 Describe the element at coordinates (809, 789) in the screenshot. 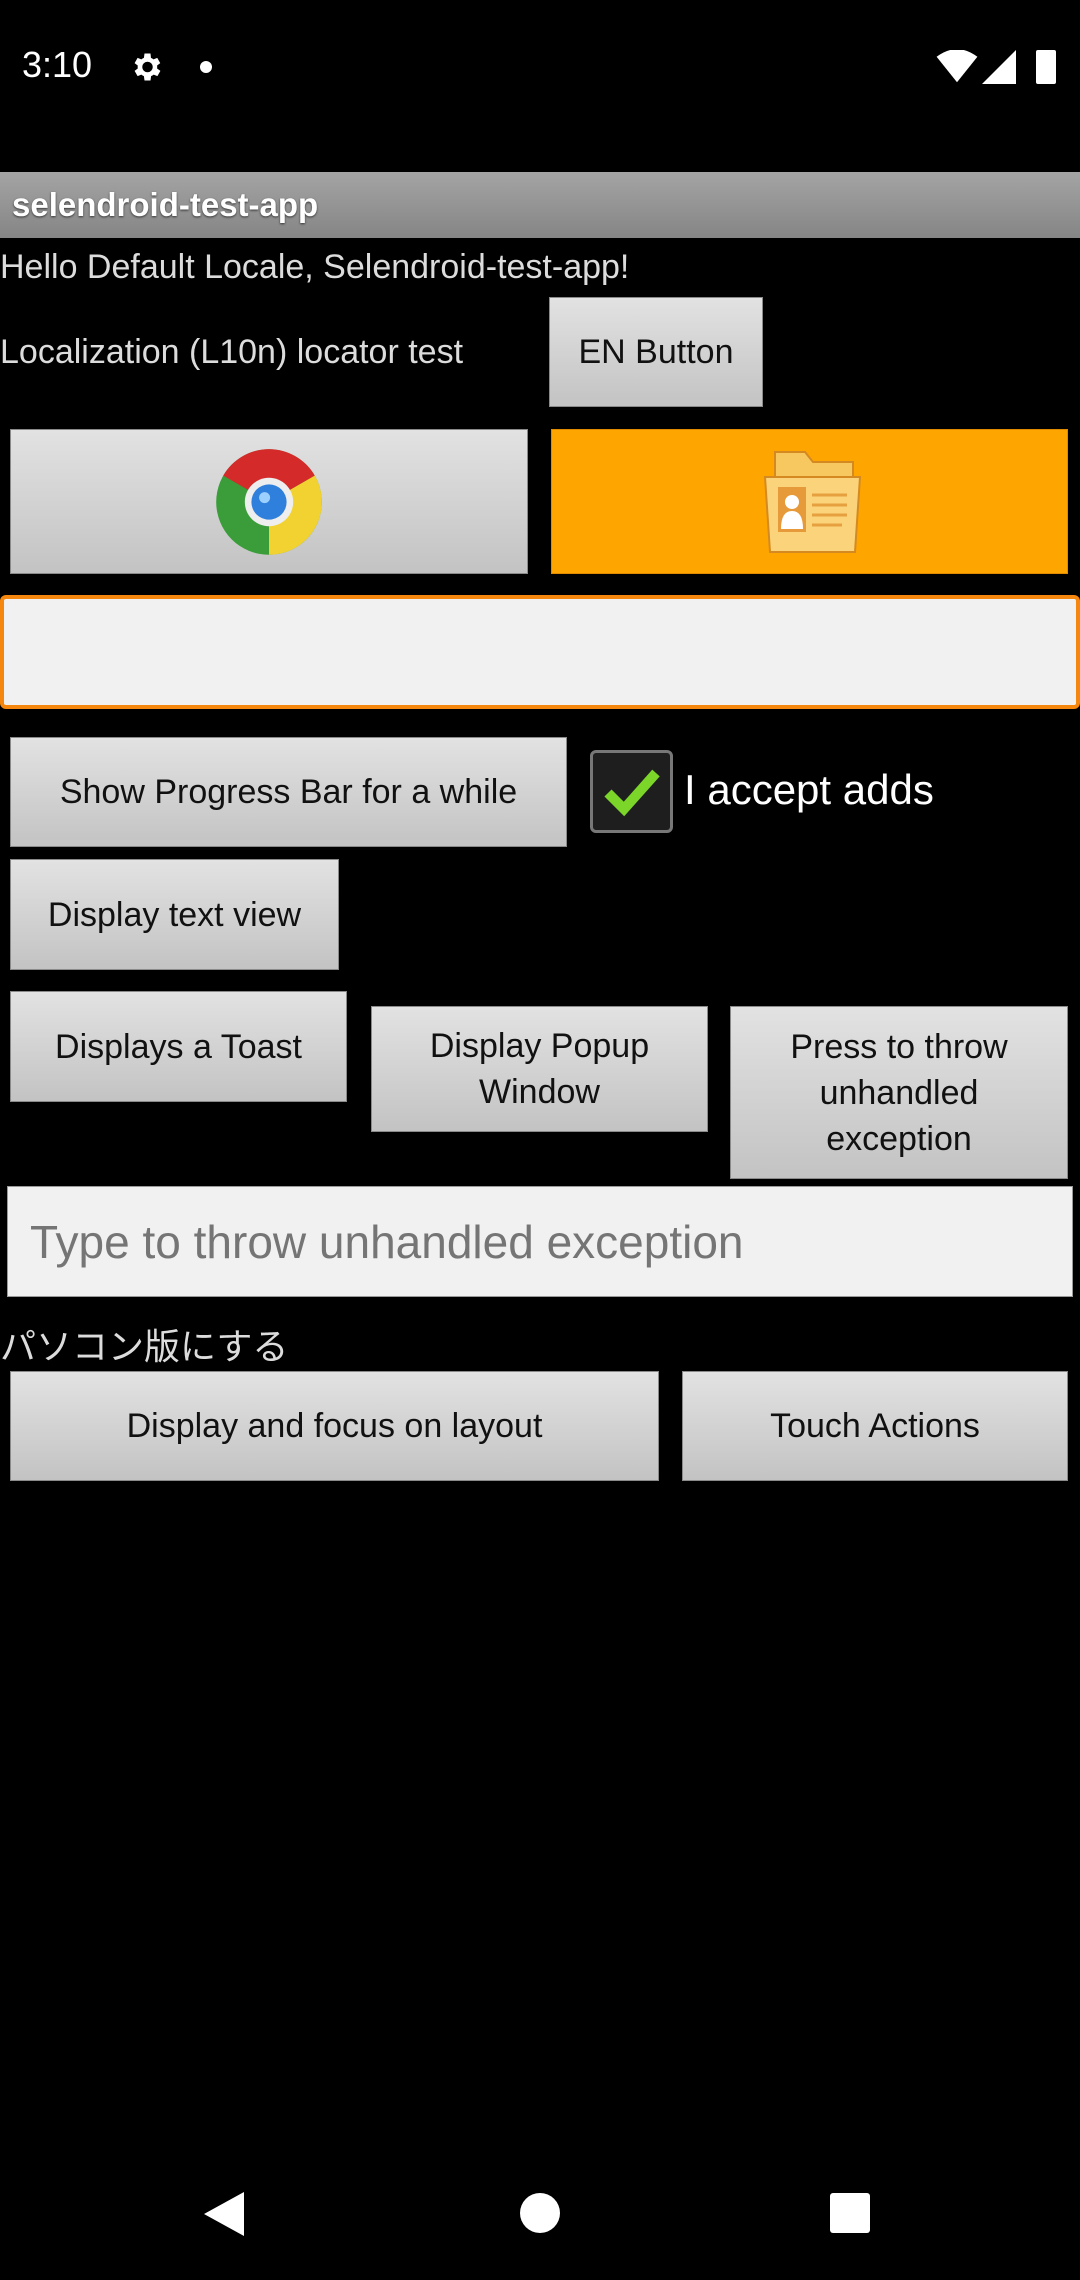

I see `accept-adds-label: I accept adds` at that location.